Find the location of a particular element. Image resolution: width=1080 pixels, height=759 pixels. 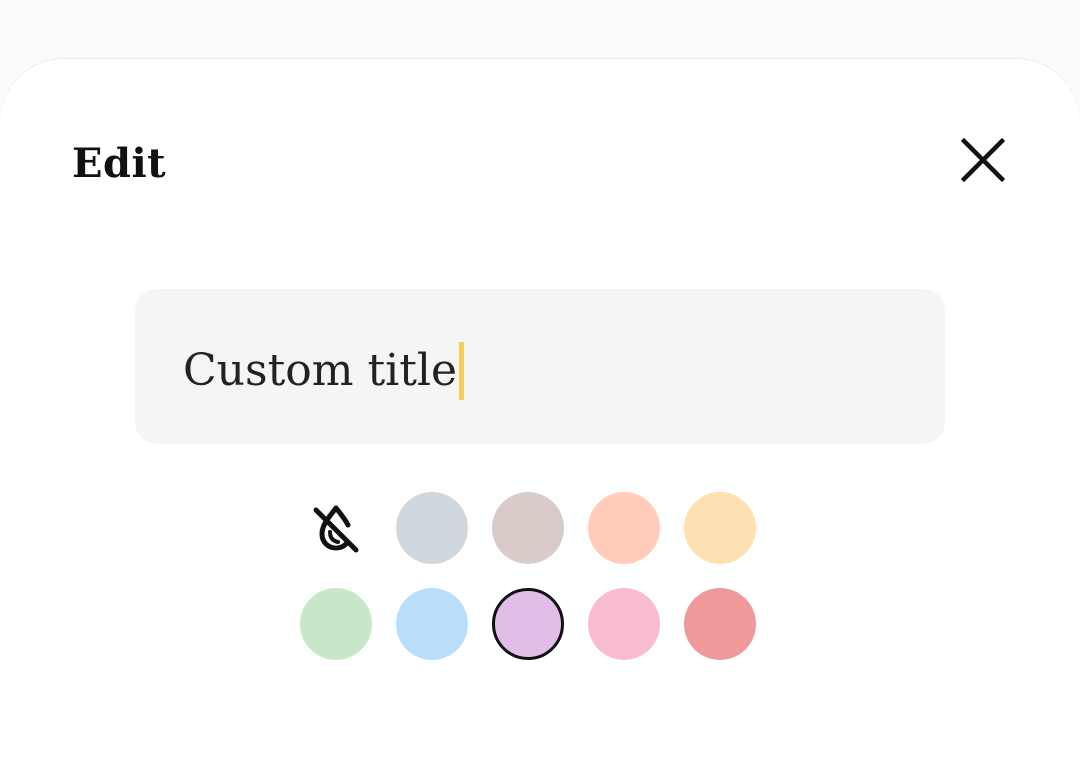

text-caret is located at coordinates (462, 371).